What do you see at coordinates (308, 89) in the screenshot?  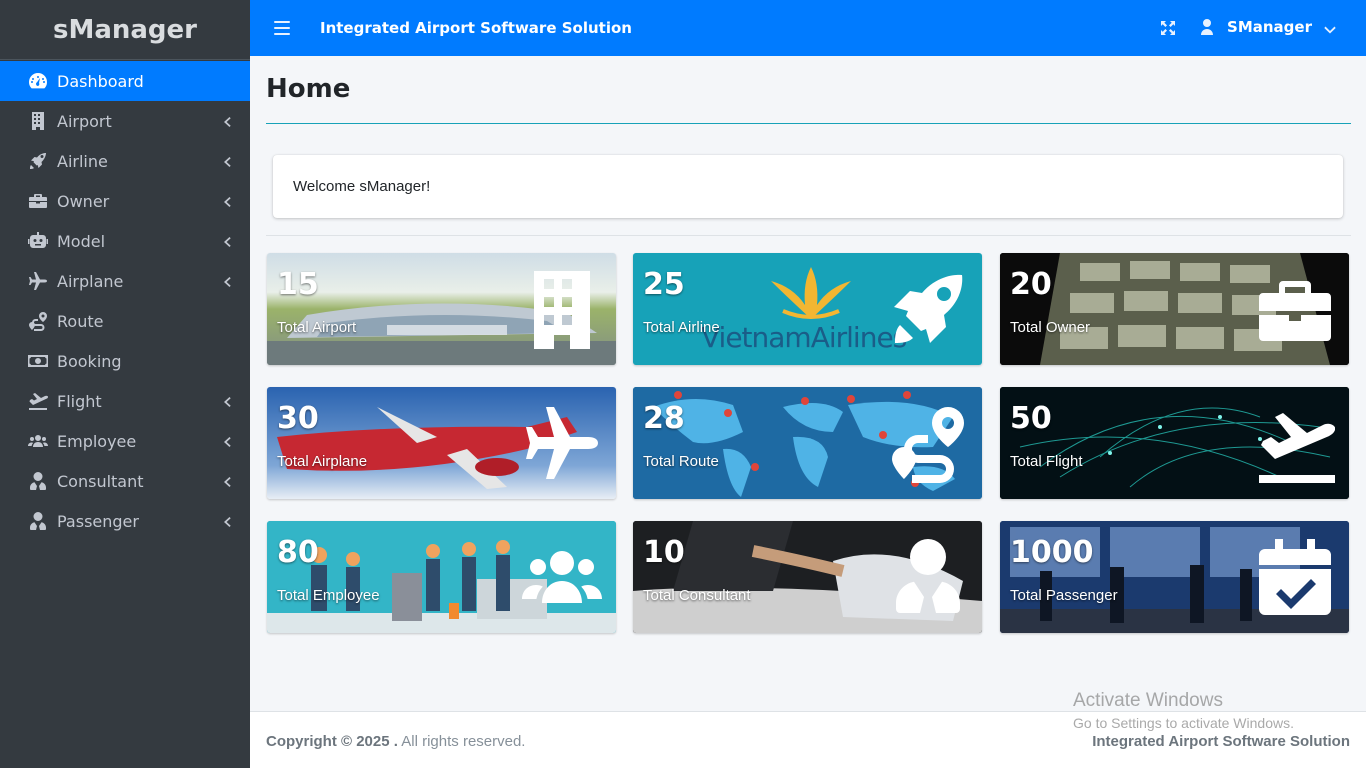 I see `page-title: Home` at bounding box center [308, 89].